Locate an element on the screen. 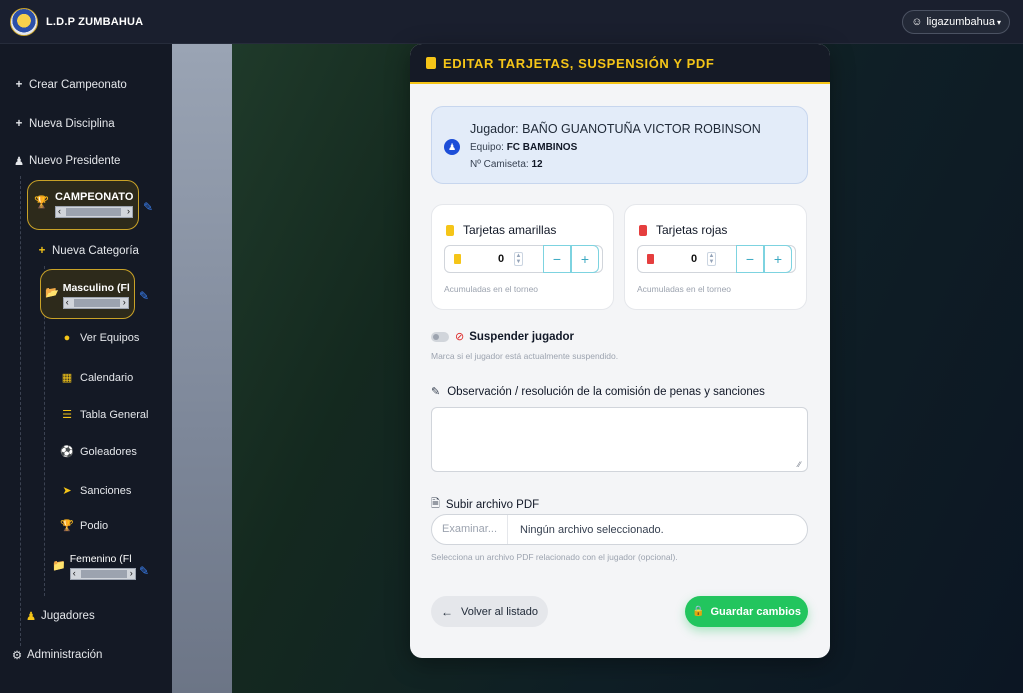 This screenshot has width=1023, height=693. red-cards-input: 0 is located at coordinates (694, 259).